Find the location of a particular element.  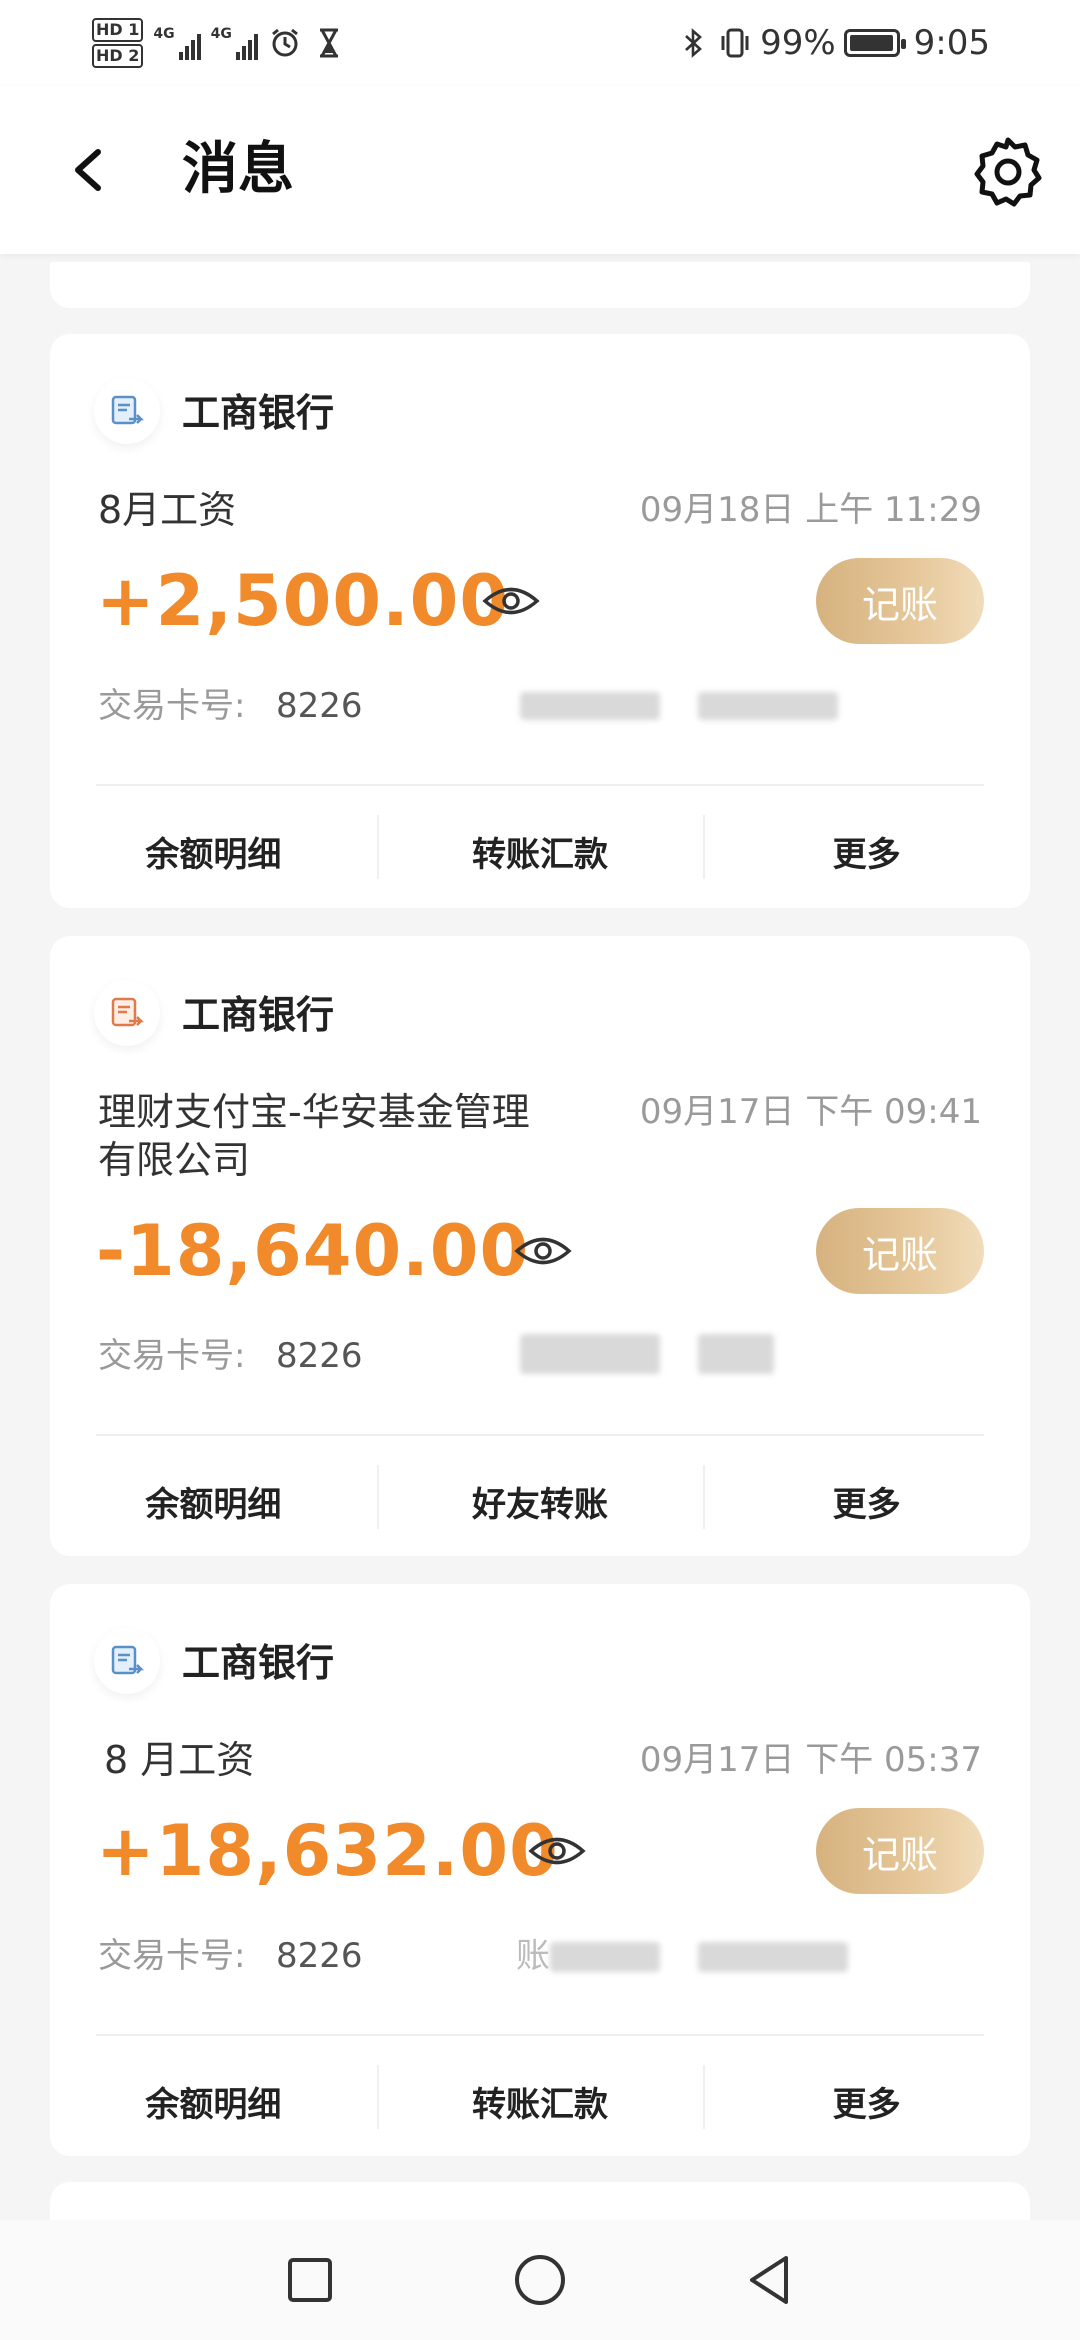

system-nav-bar is located at coordinates (540, 2280).